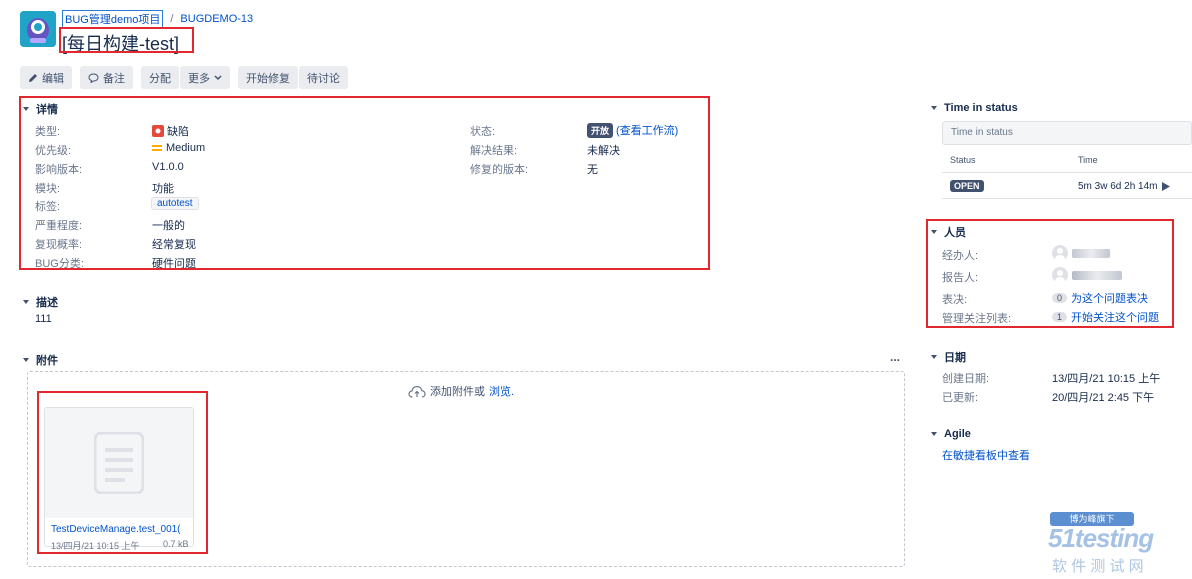  Describe the element at coordinates (986, 455) in the screenshot. I see `agile-board-link: 在敏捷看板中查看` at that location.